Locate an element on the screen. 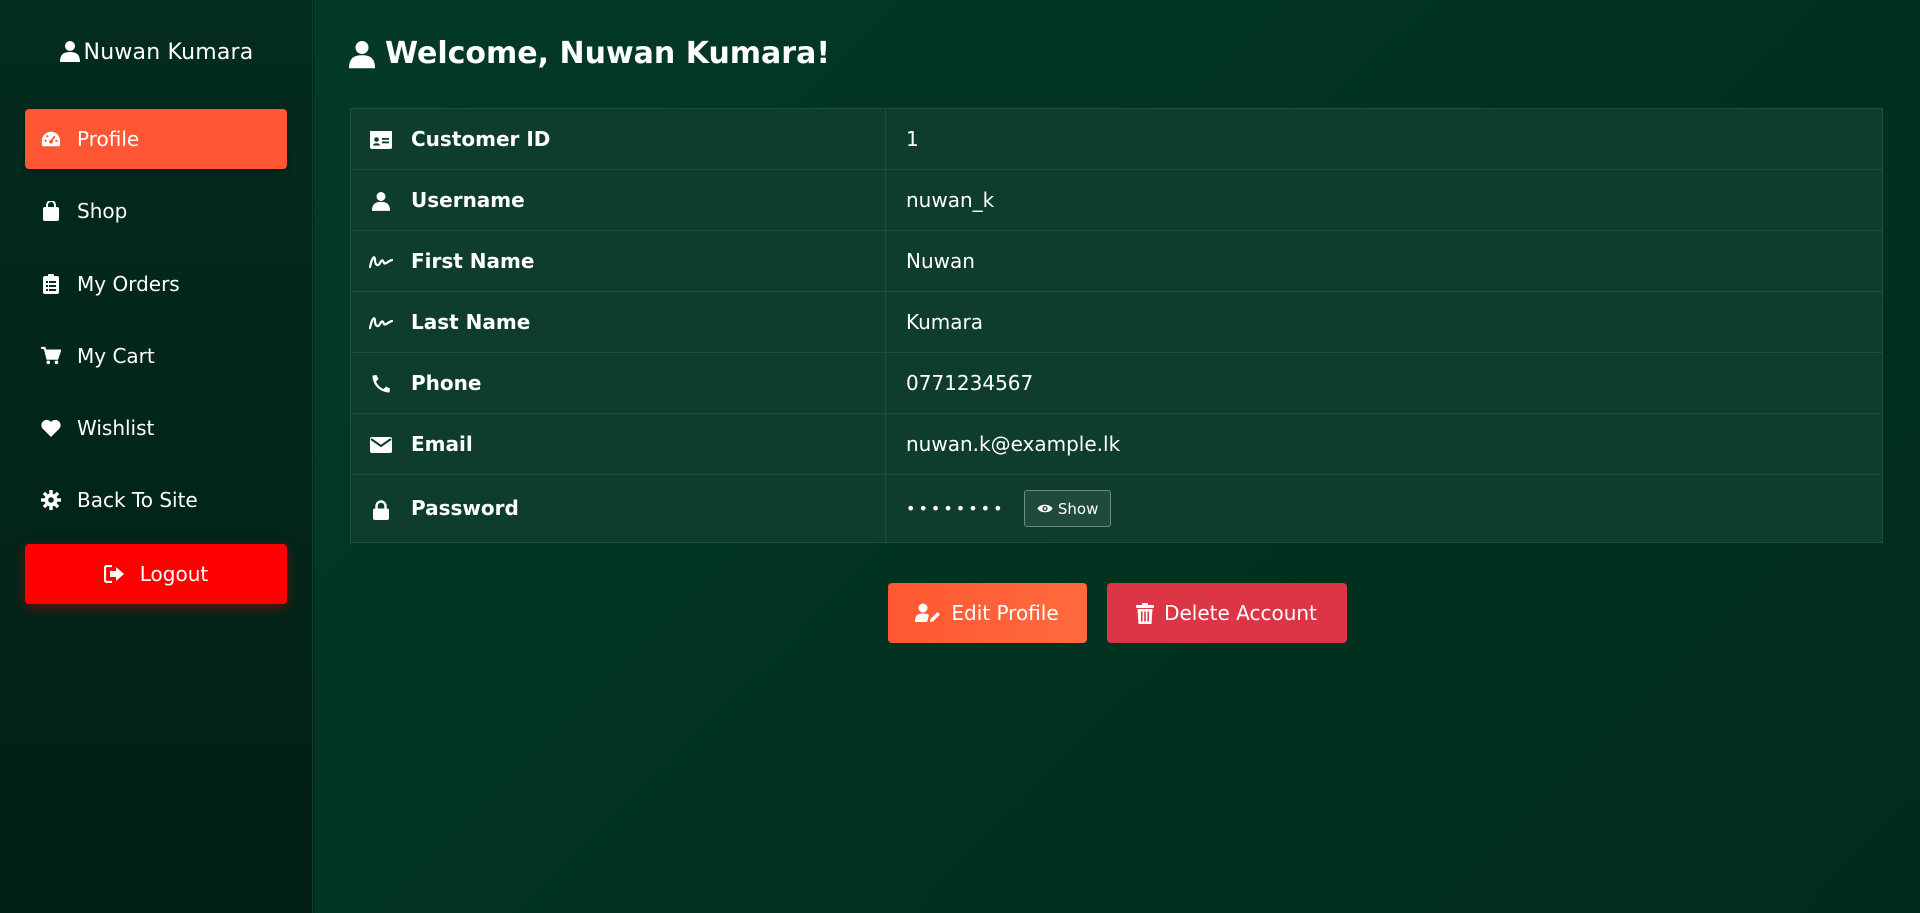 The width and height of the screenshot is (1920, 913). welcome-text: Welcome, Nuwan Kumara! is located at coordinates (608, 53).